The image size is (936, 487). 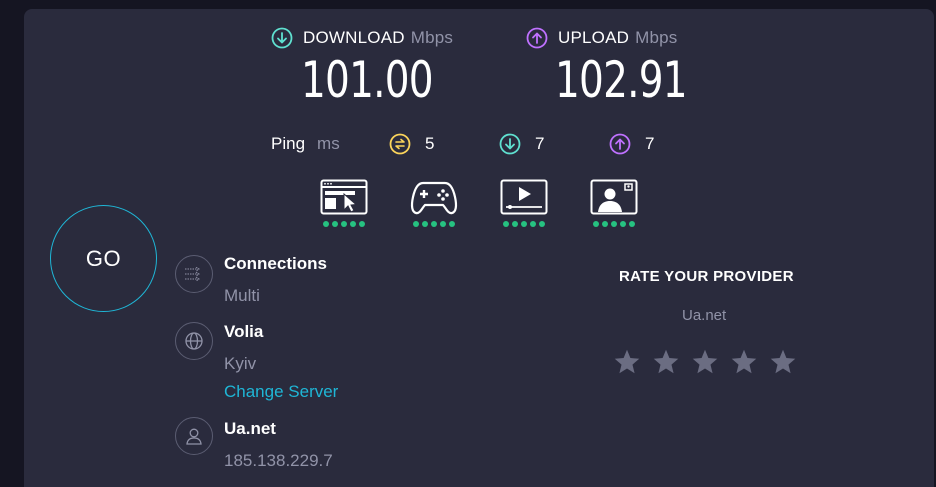 What do you see at coordinates (400, 144) in the screenshot?
I see `idle-latency-icon` at bounding box center [400, 144].